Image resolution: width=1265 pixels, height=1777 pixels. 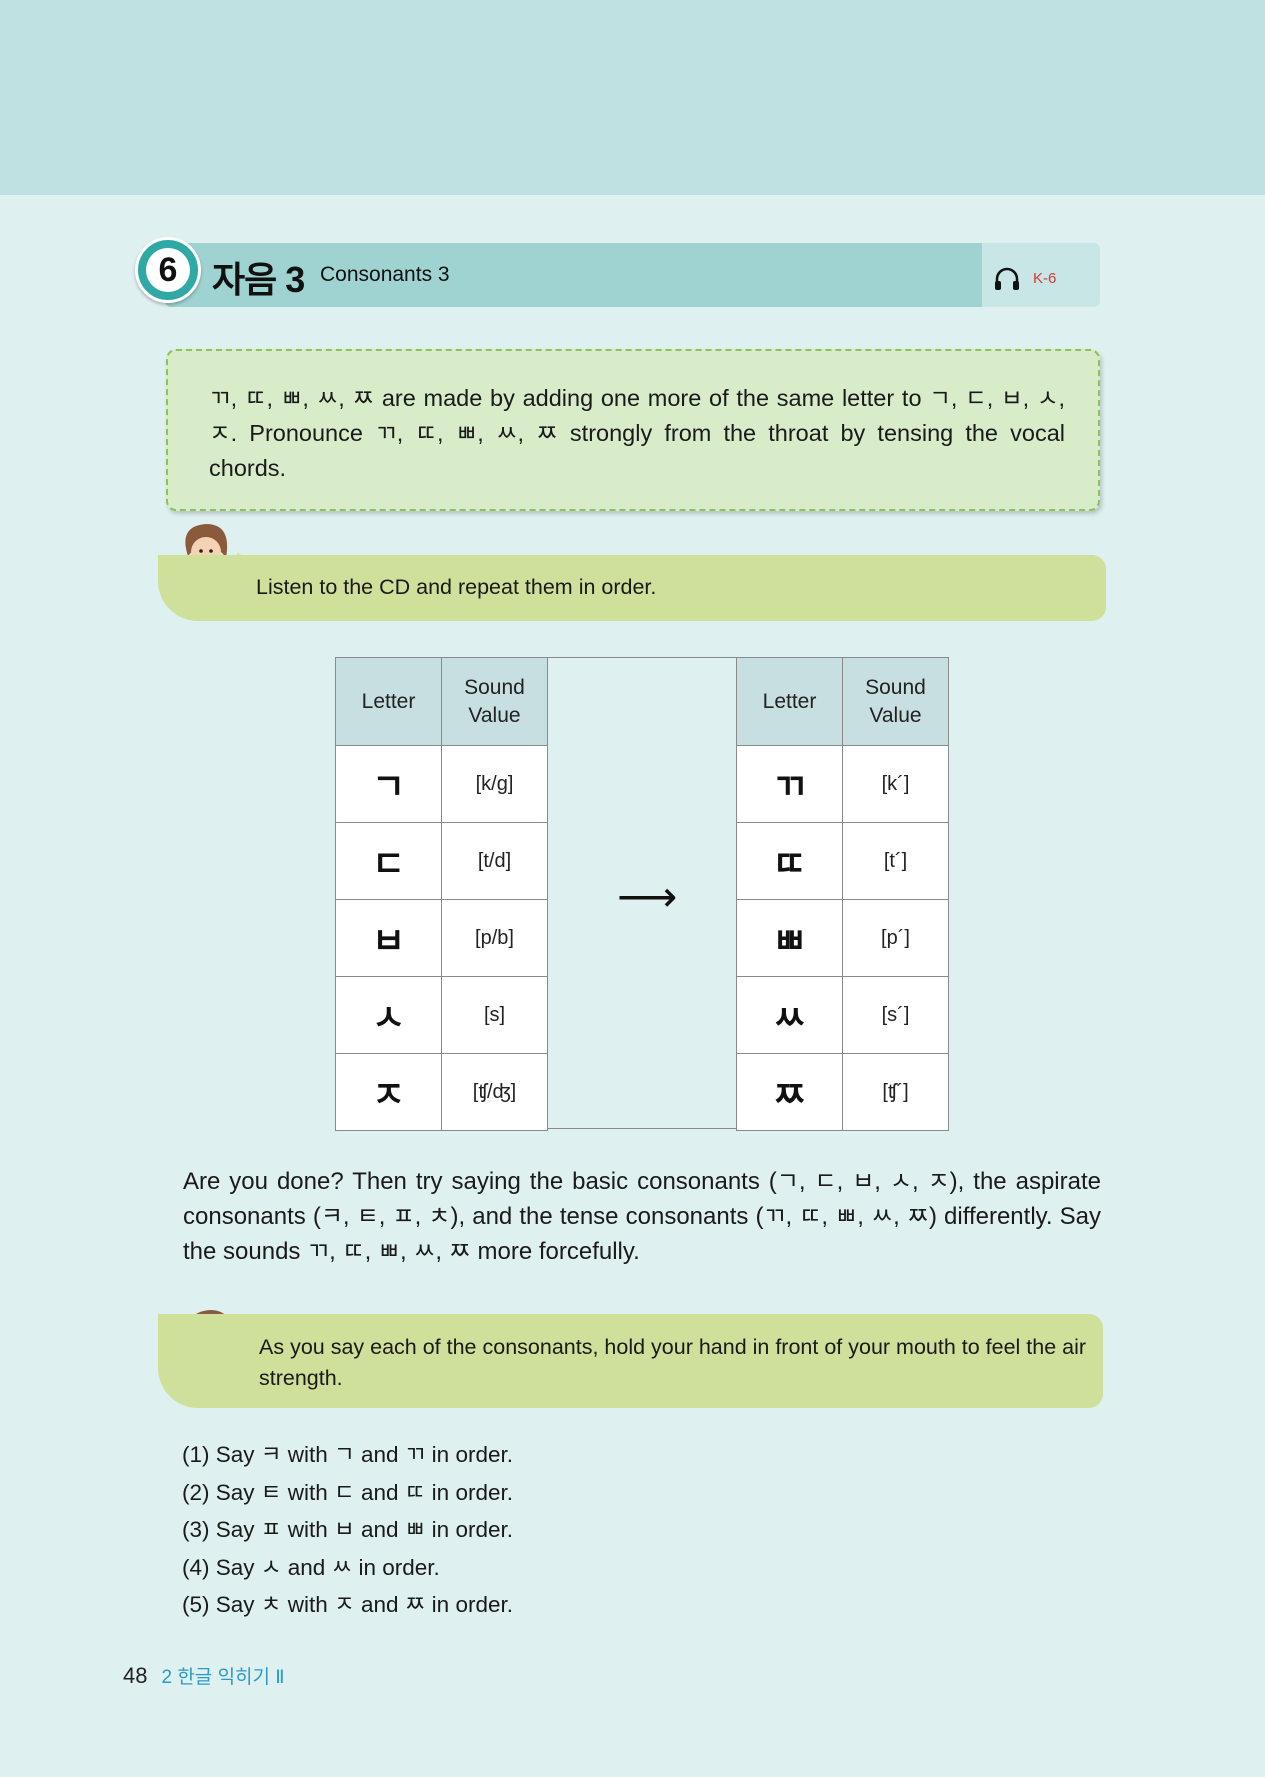 What do you see at coordinates (789, 1092) in the screenshot?
I see `letter-cell: ㅉ` at bounding box center [789, 1092].